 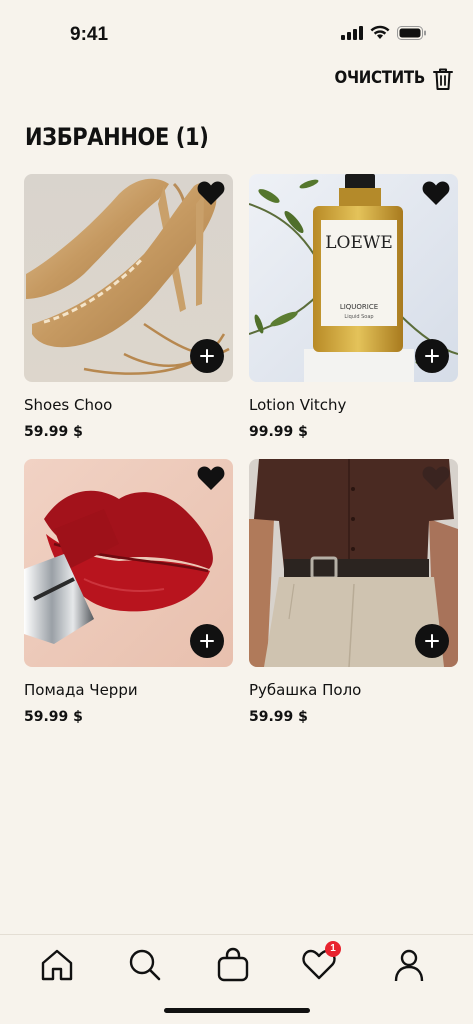 I want to click on tab-favorites: 1, so click(x=321, y=962).